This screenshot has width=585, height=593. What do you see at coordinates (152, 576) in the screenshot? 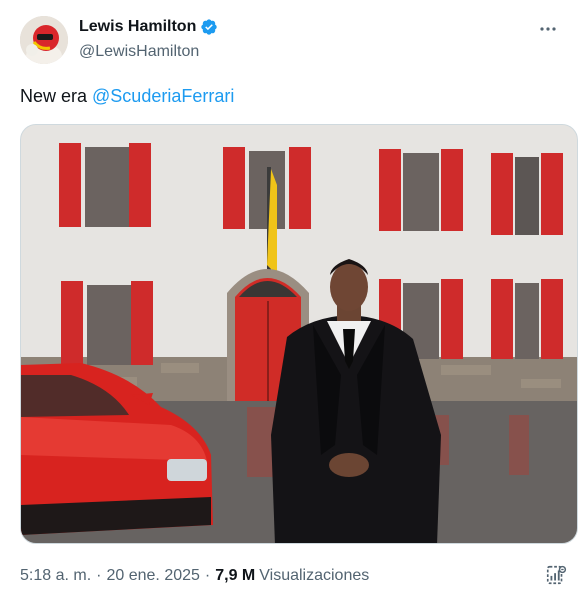
I see `tweet-date: 20 ene. 2025` at bounding box center [152, 576].